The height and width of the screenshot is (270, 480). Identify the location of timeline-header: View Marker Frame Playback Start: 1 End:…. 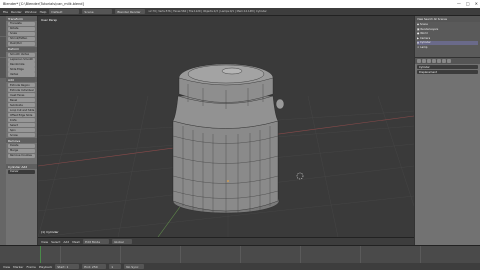
(240, 266).